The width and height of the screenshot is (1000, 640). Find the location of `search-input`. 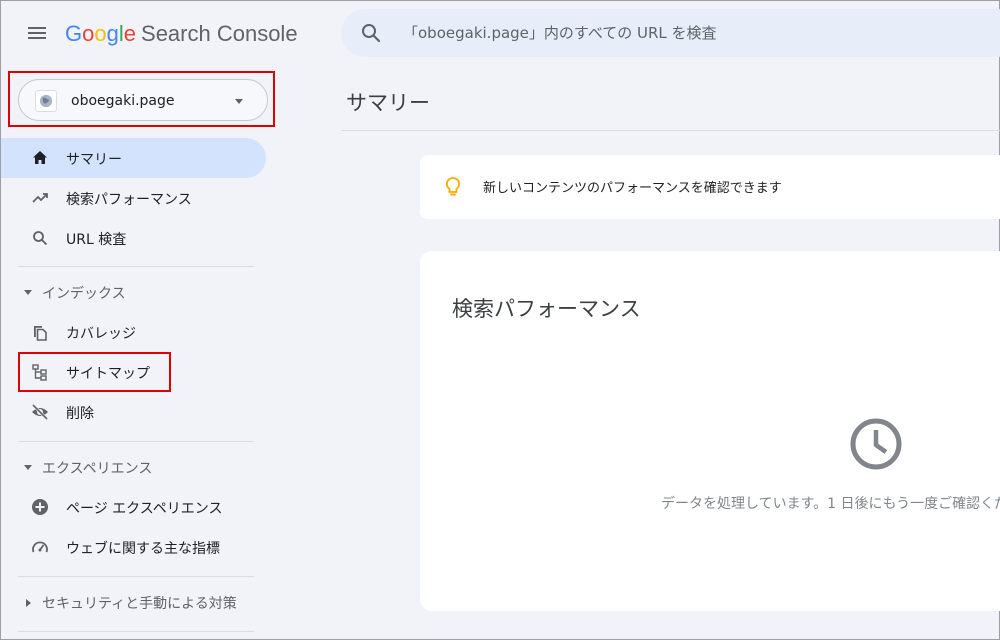

search-input is located at coordinates (683, 33).